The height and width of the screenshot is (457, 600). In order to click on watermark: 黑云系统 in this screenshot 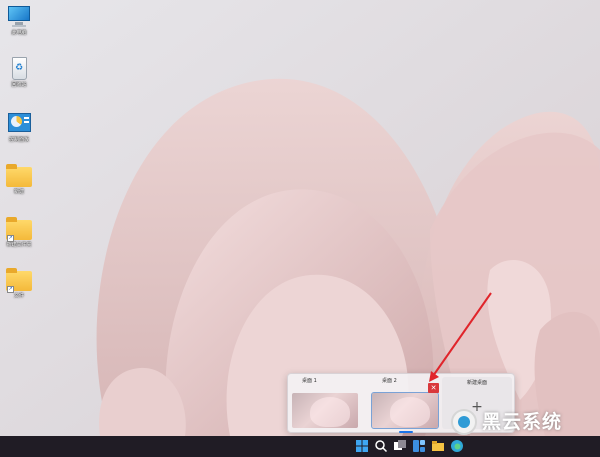, I will do `click(524, 422)`.